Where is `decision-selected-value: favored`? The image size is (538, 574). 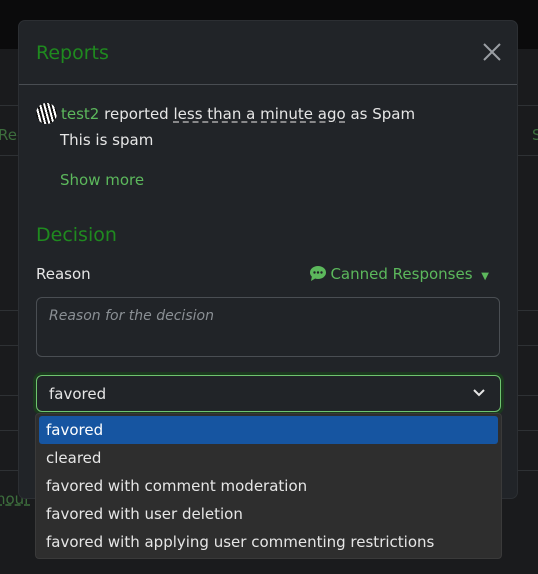
decision-selected-value: favored is located at coordinates (78, 394).